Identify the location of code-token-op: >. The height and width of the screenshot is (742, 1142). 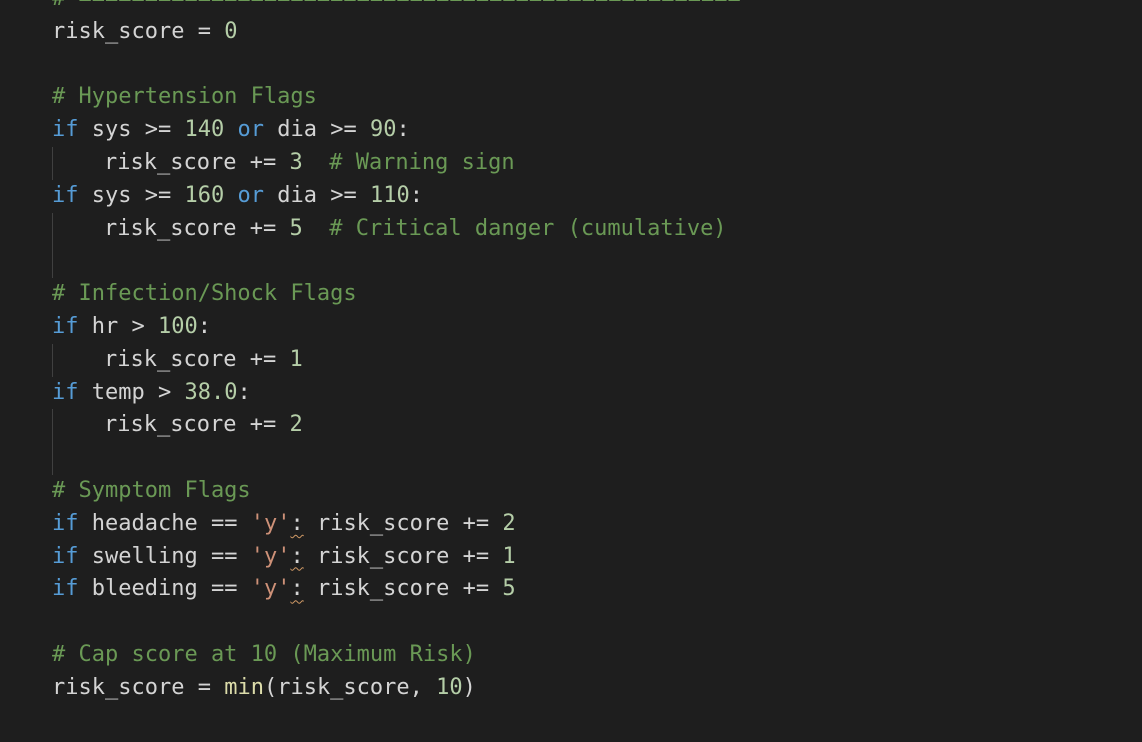
(164, 392).